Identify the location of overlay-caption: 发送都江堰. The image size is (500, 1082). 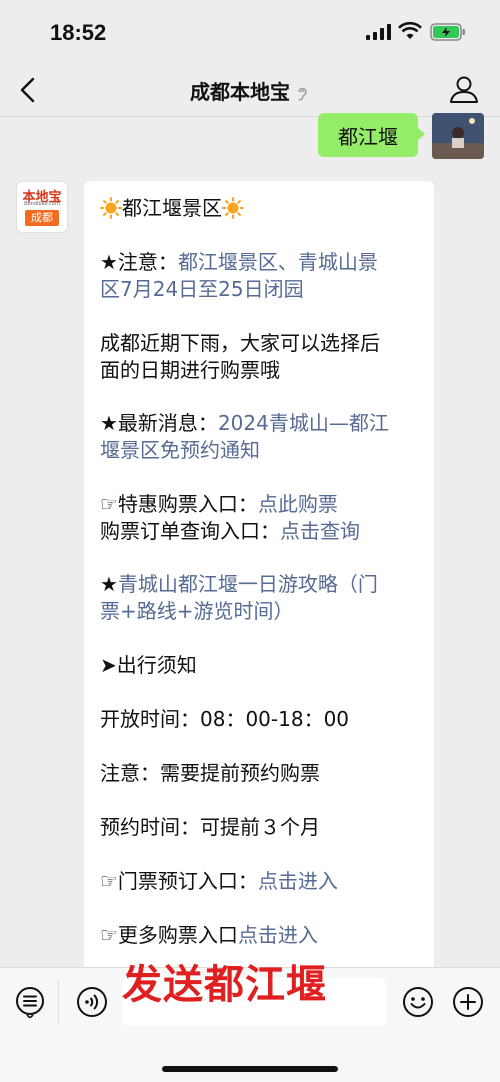
(224, 985).